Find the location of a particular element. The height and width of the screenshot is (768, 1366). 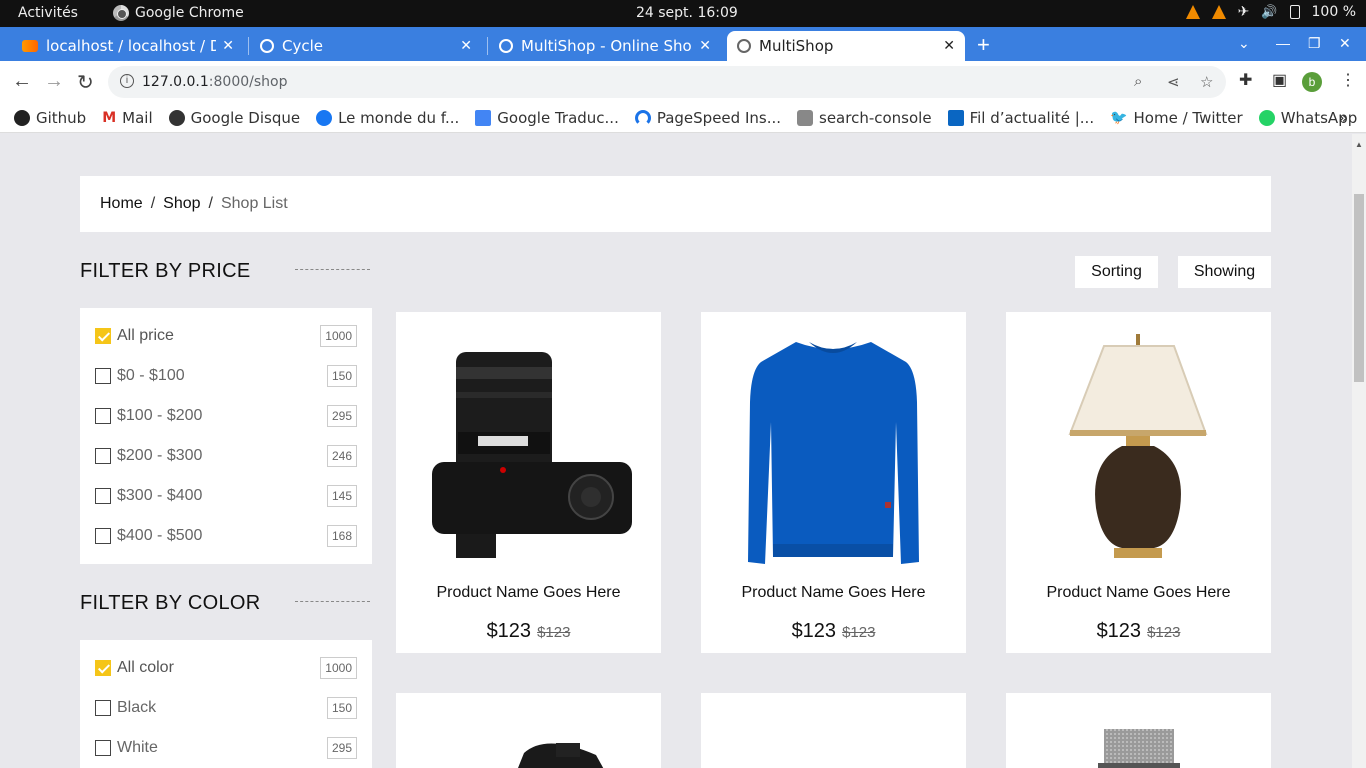

url-path: :8000/shop is located at coordinates (248, 82).